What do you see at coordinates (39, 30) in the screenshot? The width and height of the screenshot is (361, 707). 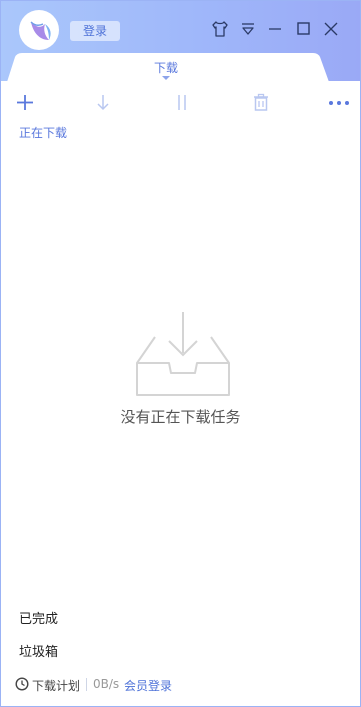 I see `bird-logo-icon` at bounding box center [39, 30].